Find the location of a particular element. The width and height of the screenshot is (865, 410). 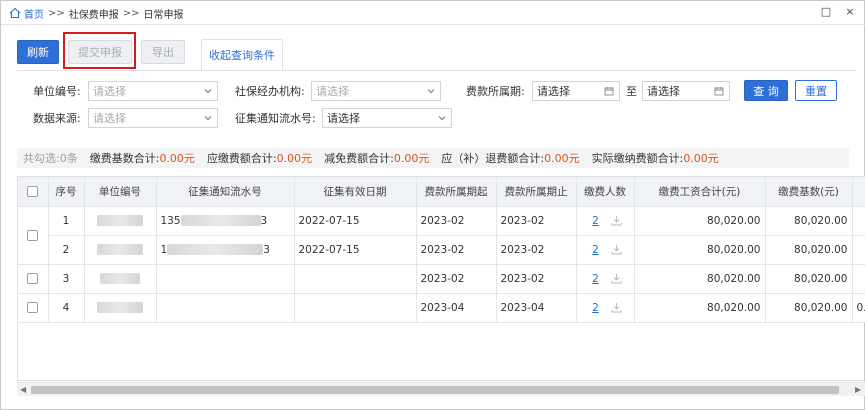

scroll-left-arrow-icon: ◀ is located at coordinates (24, 390).